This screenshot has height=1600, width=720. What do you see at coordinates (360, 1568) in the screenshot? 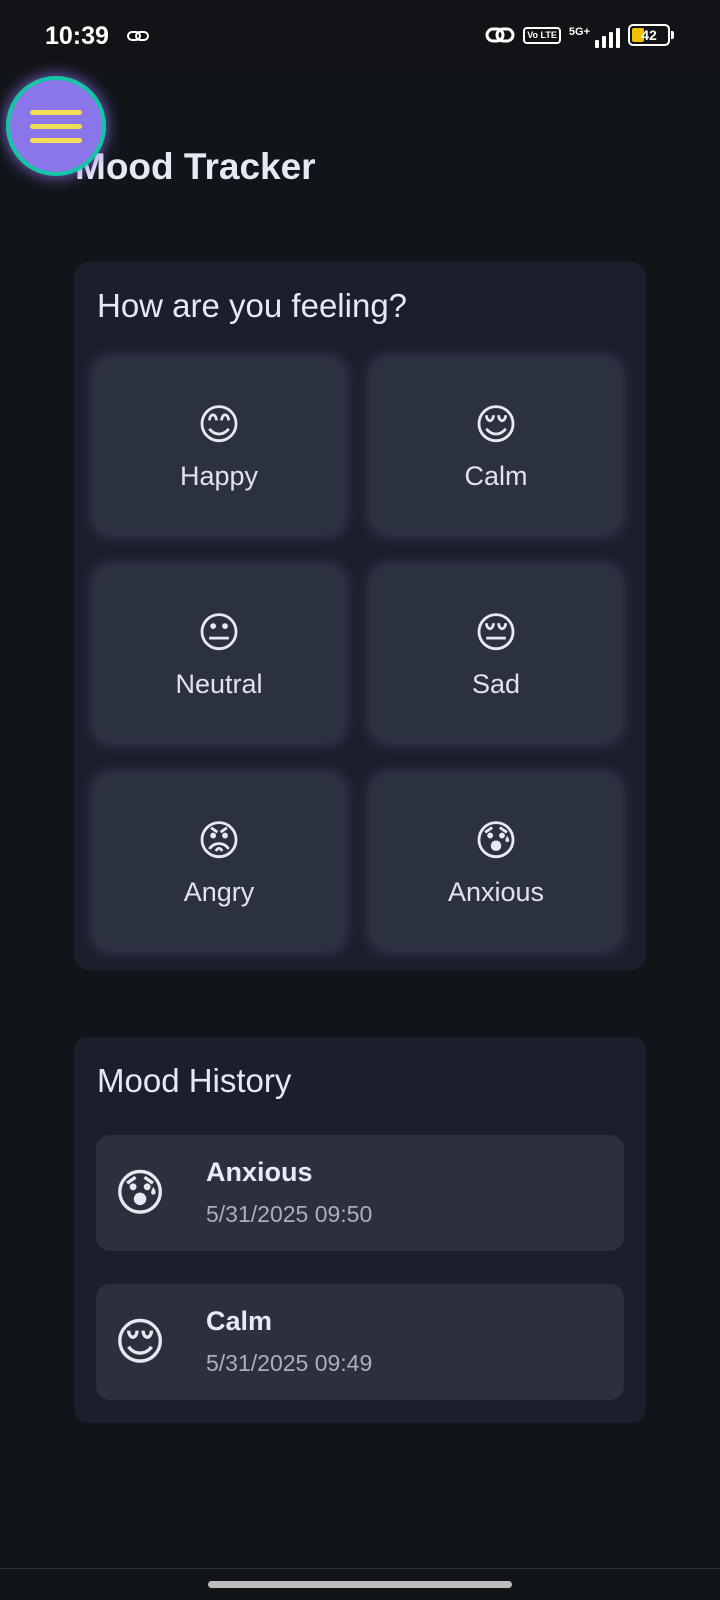
I see `navigation-divider` at bounding box center [360, 1568].